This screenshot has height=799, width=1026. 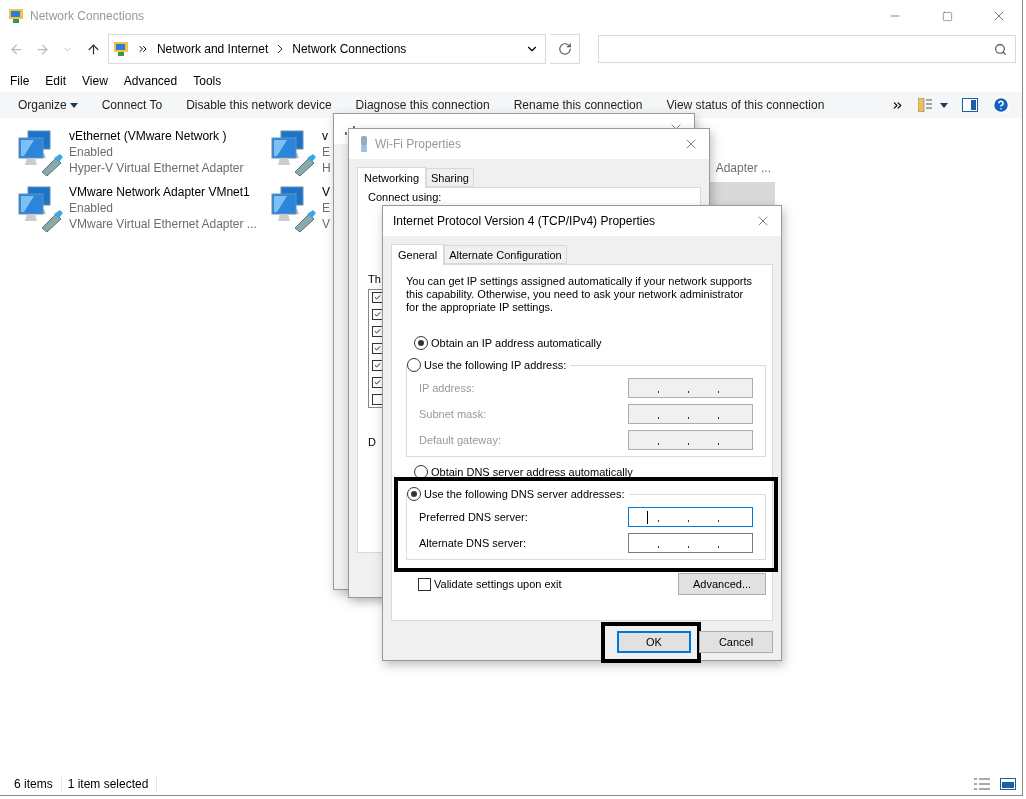 What do you see at coordinates (112, 784) in the screenshot?
I see `selection-count: 1 item selected` at bounding box center [112, 784].